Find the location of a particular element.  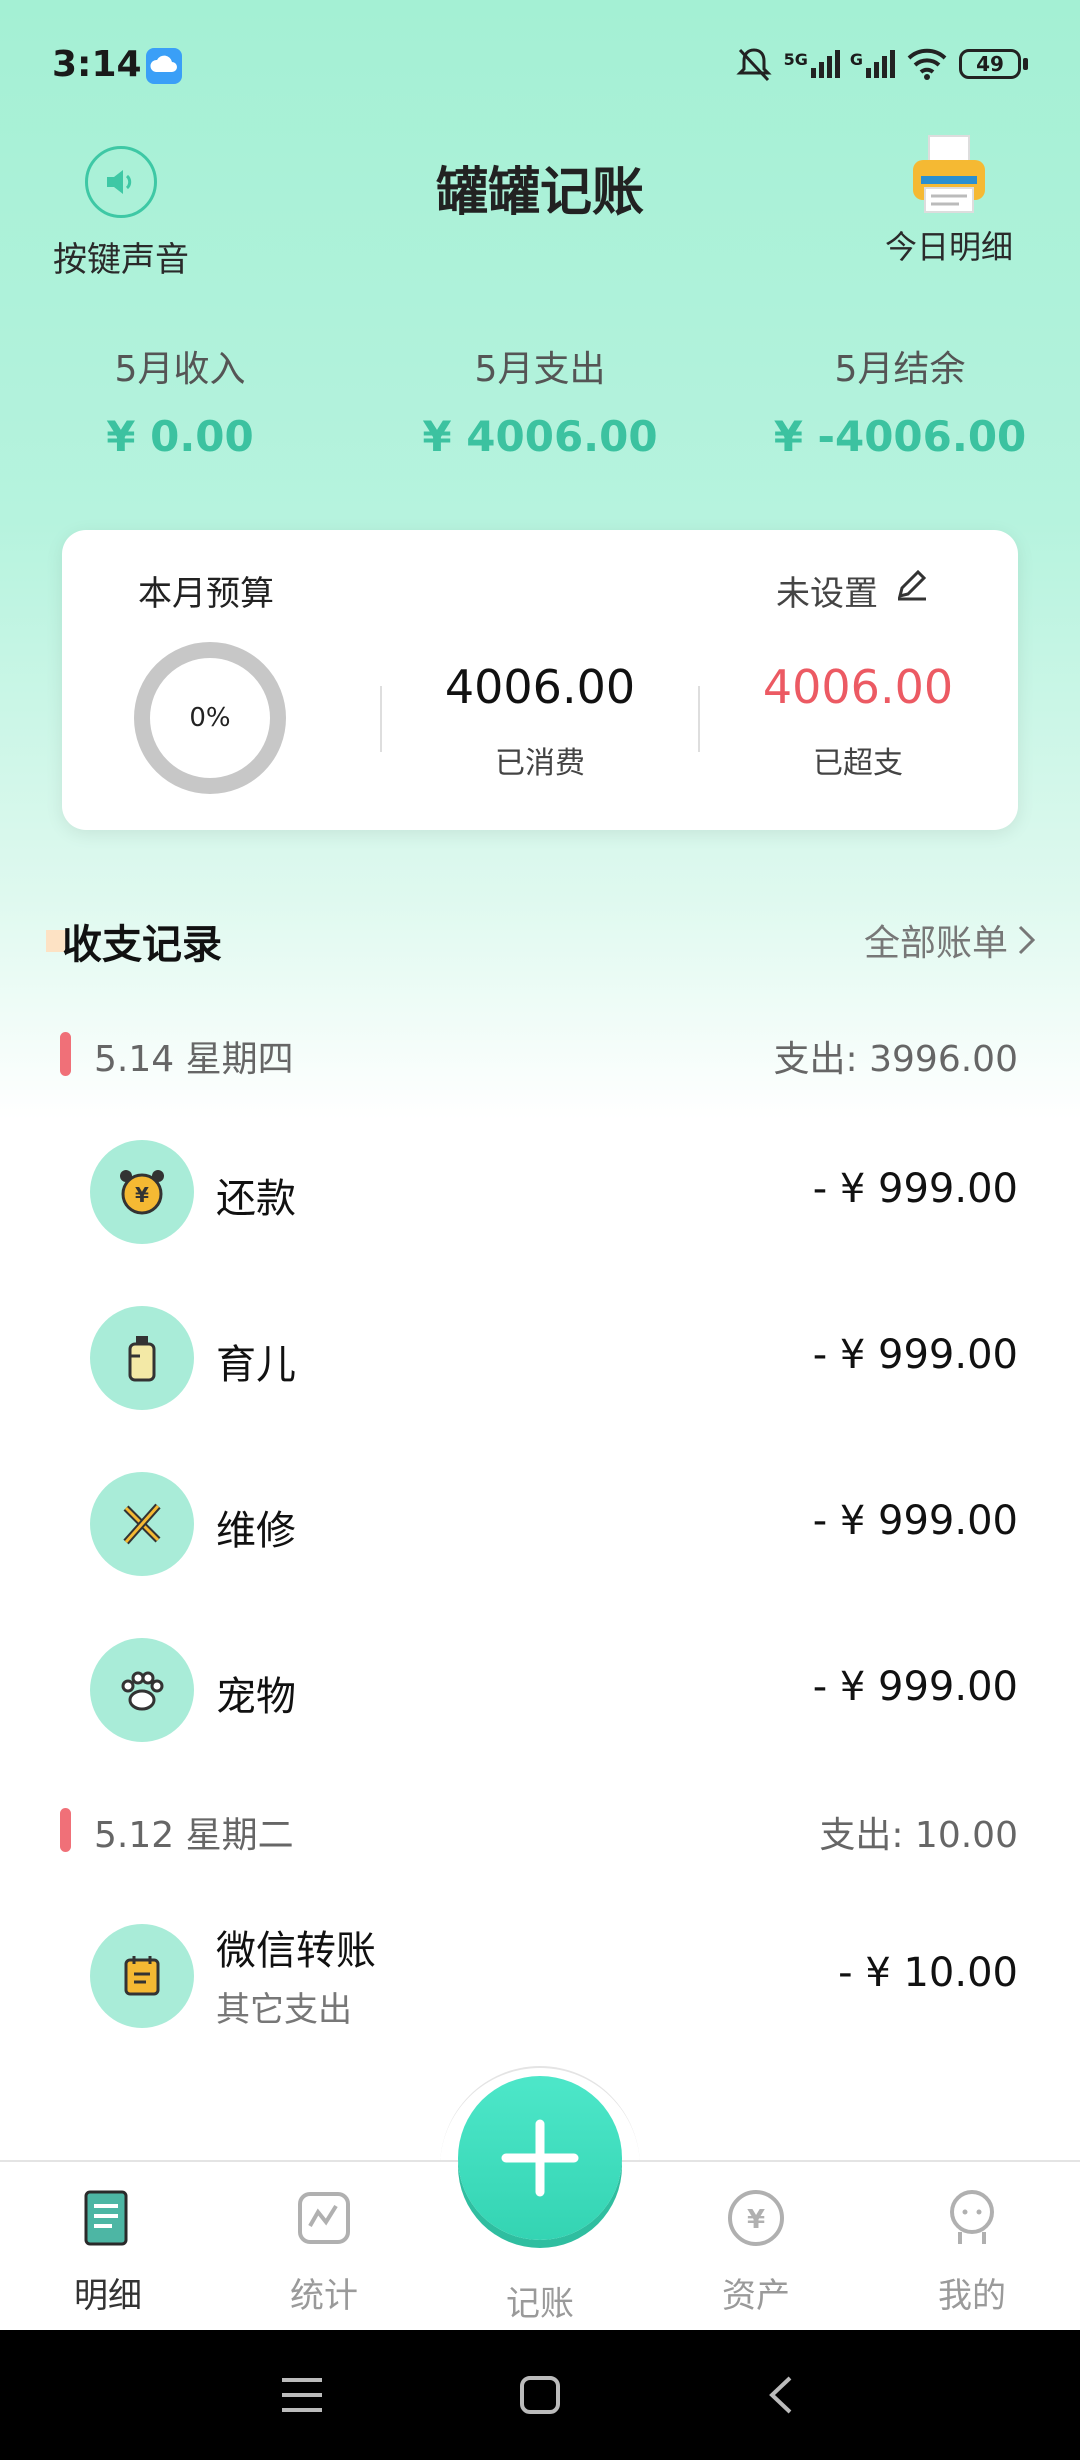

tools-icon is located at coordinates (142, 1524).